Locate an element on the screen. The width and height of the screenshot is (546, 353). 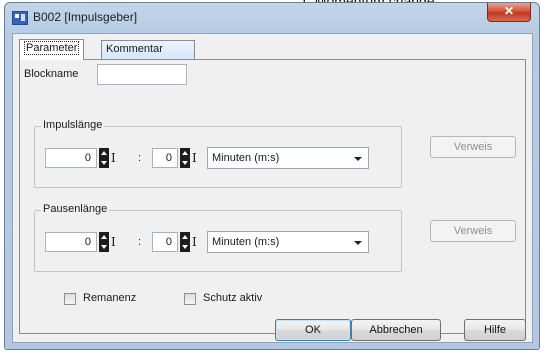
cancel-button: Abbrechen is located at coordinates (396, 330).